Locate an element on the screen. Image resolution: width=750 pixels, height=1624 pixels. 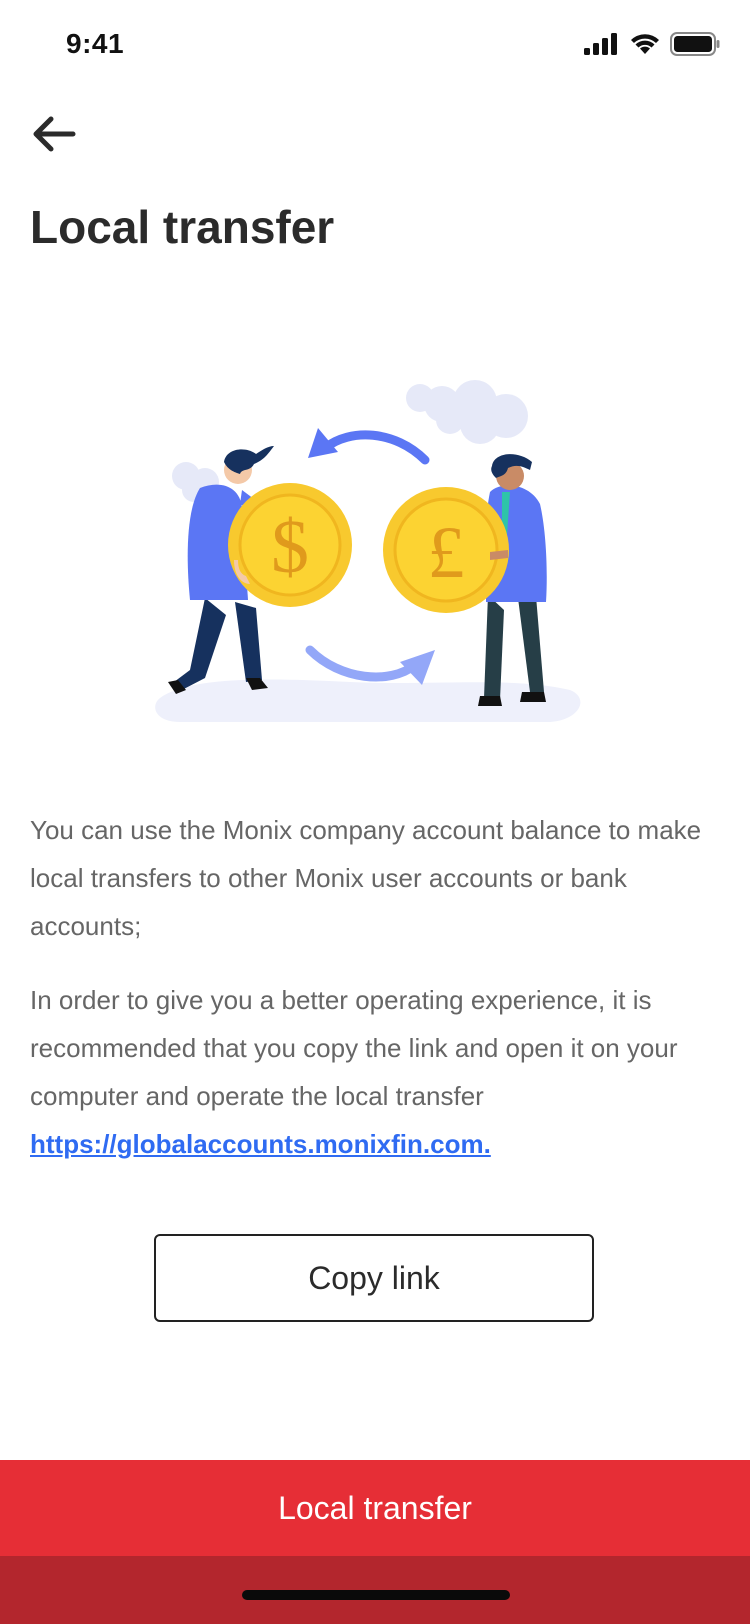
copy-link-button: Copy link is located at coordinates (374, 1278).